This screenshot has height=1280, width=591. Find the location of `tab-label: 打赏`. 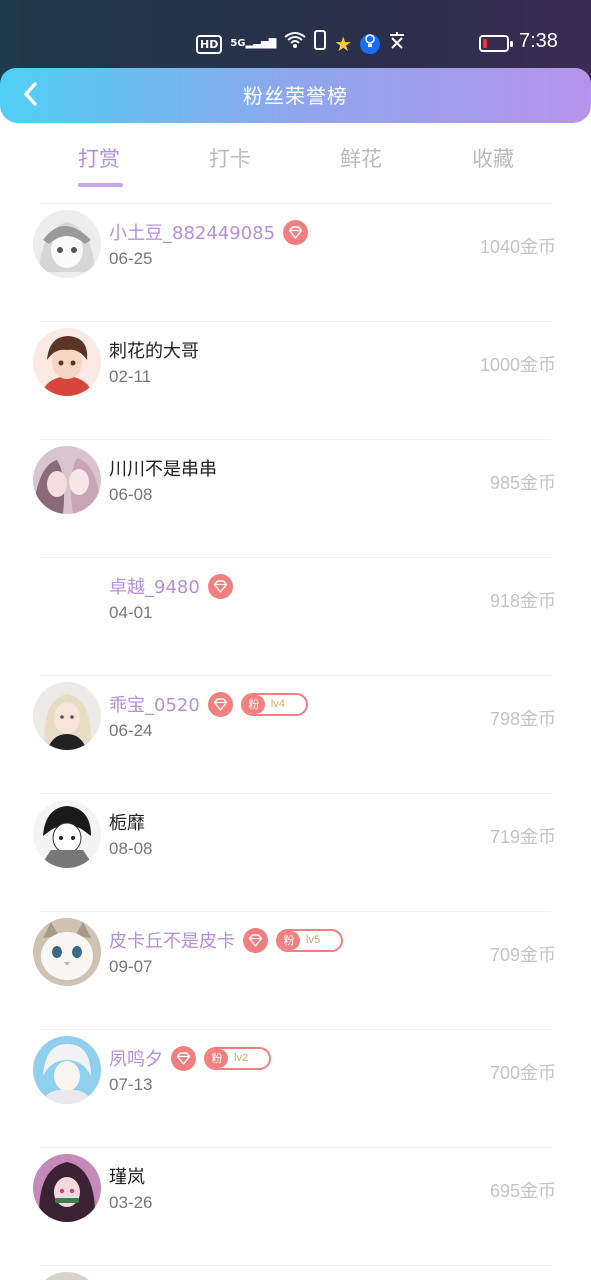

tab-label: 打赏 is located at coordinates (99, 159).